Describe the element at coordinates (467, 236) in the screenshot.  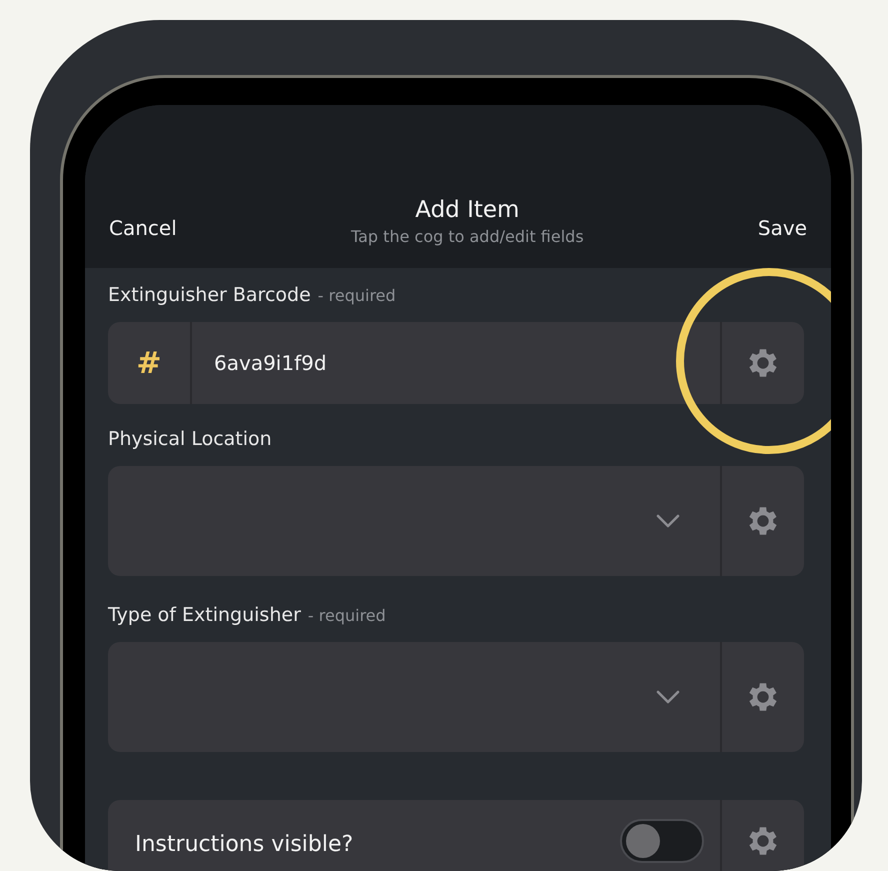
I see `screen-subtitle: Tap the cog to add/edit fields` at that location.